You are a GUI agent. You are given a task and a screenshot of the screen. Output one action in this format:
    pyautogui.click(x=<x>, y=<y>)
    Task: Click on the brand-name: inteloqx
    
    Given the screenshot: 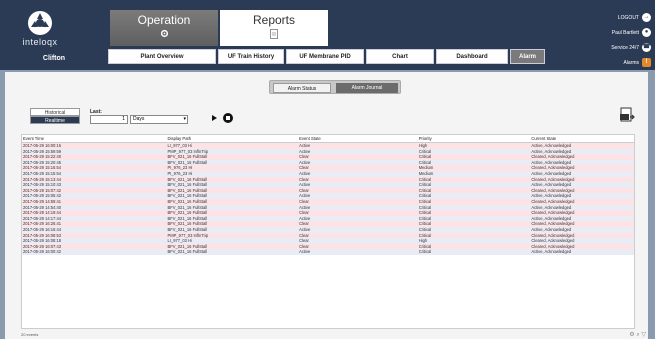 What is the action you would take?
    pyautogui.click(x=40, y=42)
    